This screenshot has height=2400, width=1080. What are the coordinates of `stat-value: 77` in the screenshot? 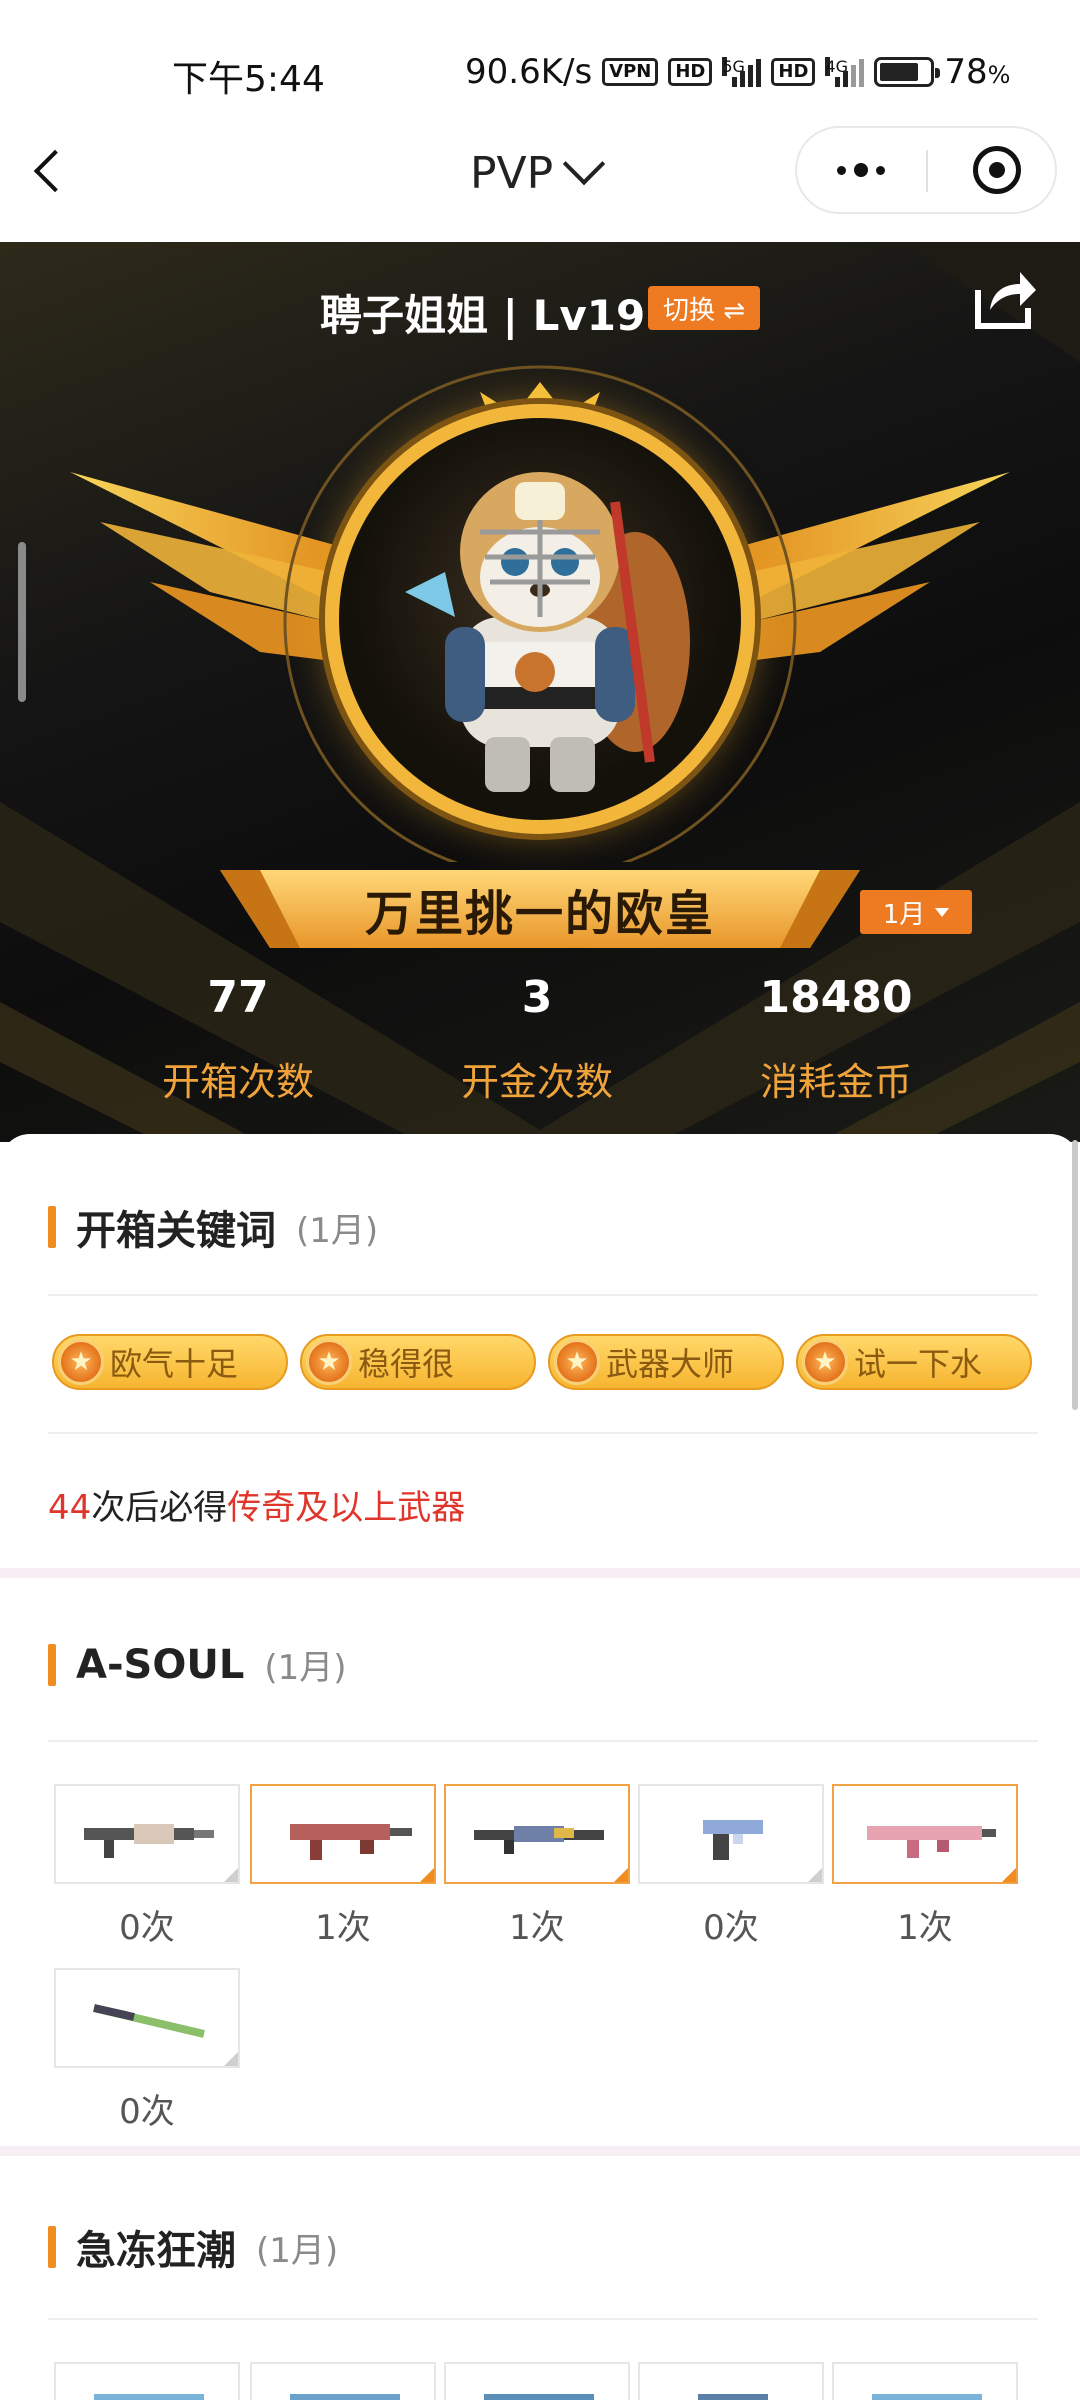 It's located at (238, 997).